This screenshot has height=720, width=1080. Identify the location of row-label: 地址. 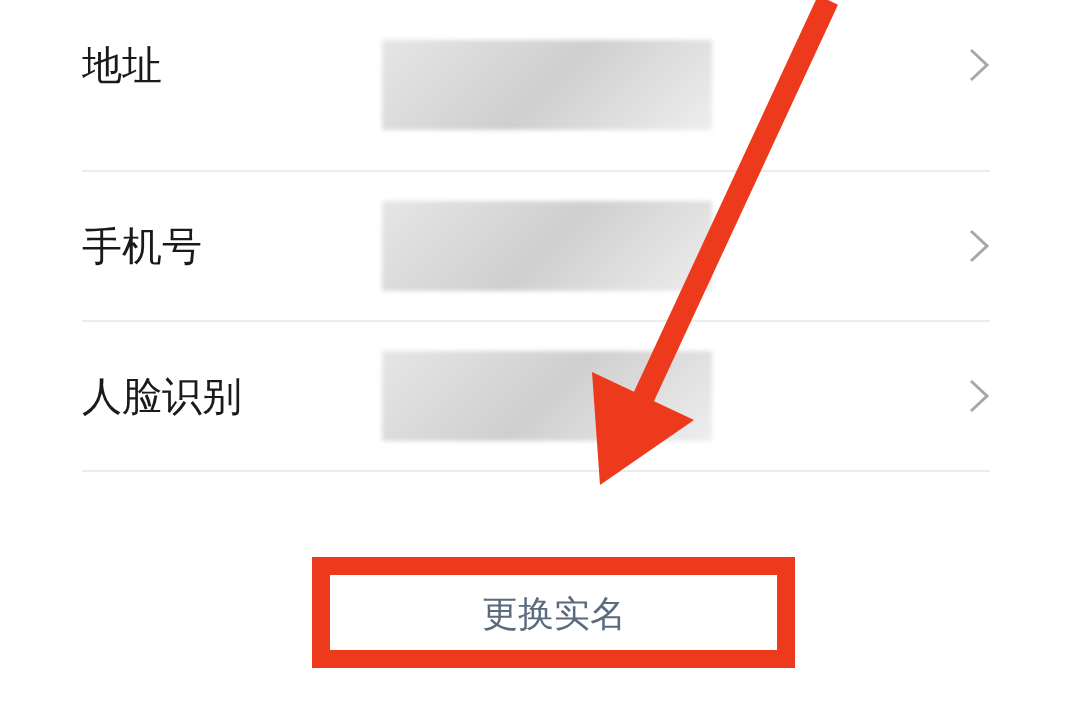
(122, 65).